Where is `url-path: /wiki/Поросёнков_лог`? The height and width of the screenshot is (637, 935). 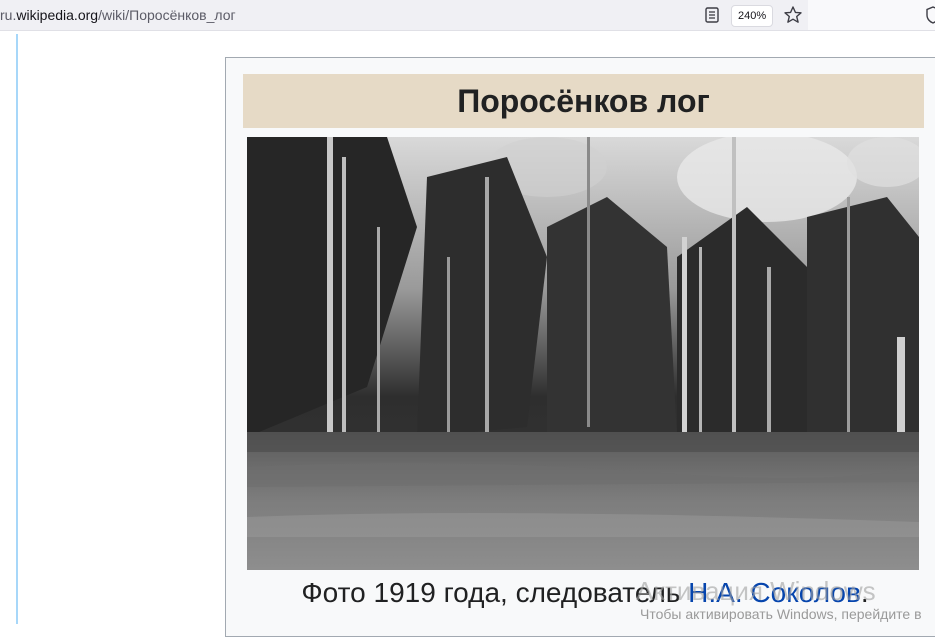 url-path: /wiki/Поросёнков_лог is located at coordinates (167, 15).